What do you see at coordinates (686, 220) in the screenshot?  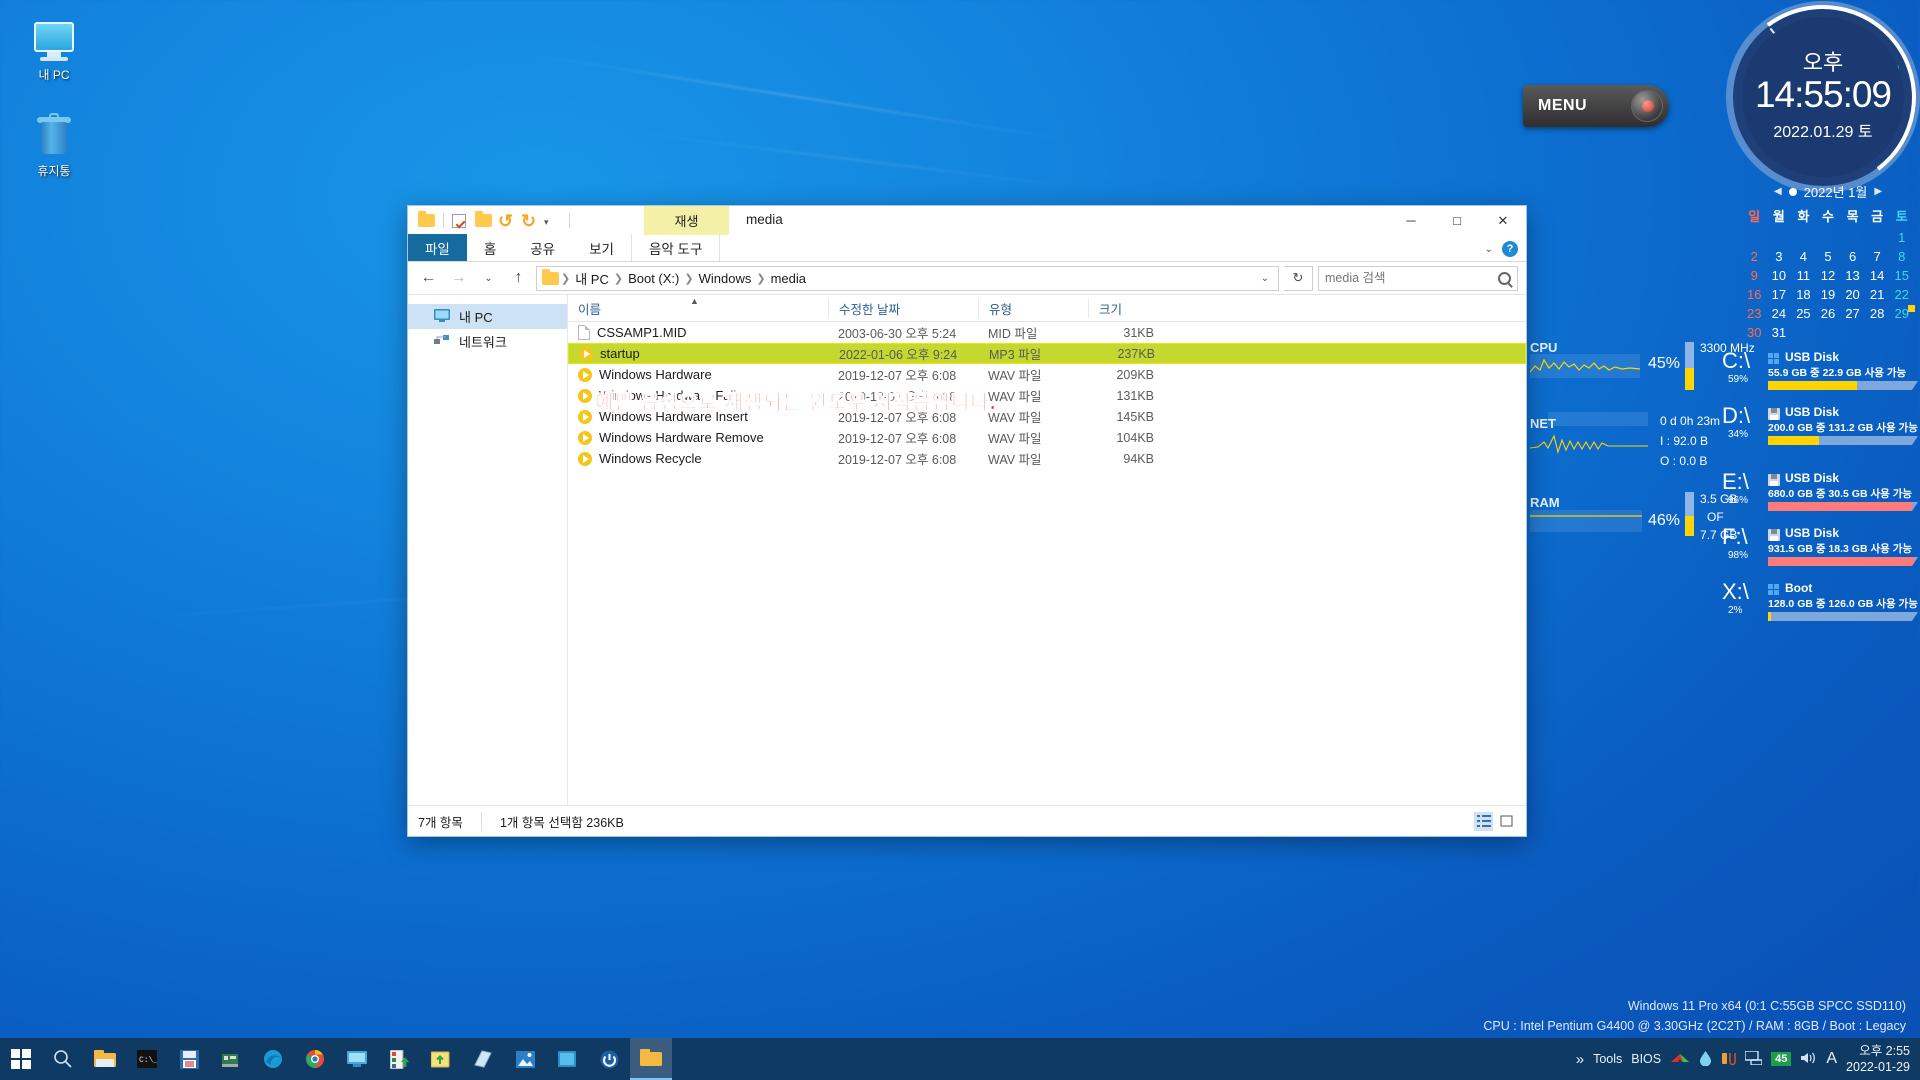 I see `contextual-tab-play: 재생` at bounding box center [686, 220].